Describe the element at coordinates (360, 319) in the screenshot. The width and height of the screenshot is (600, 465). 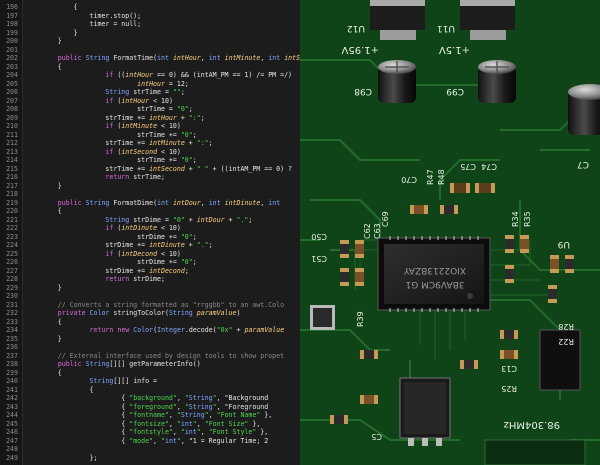
I see `label-r39: R39` at that location.